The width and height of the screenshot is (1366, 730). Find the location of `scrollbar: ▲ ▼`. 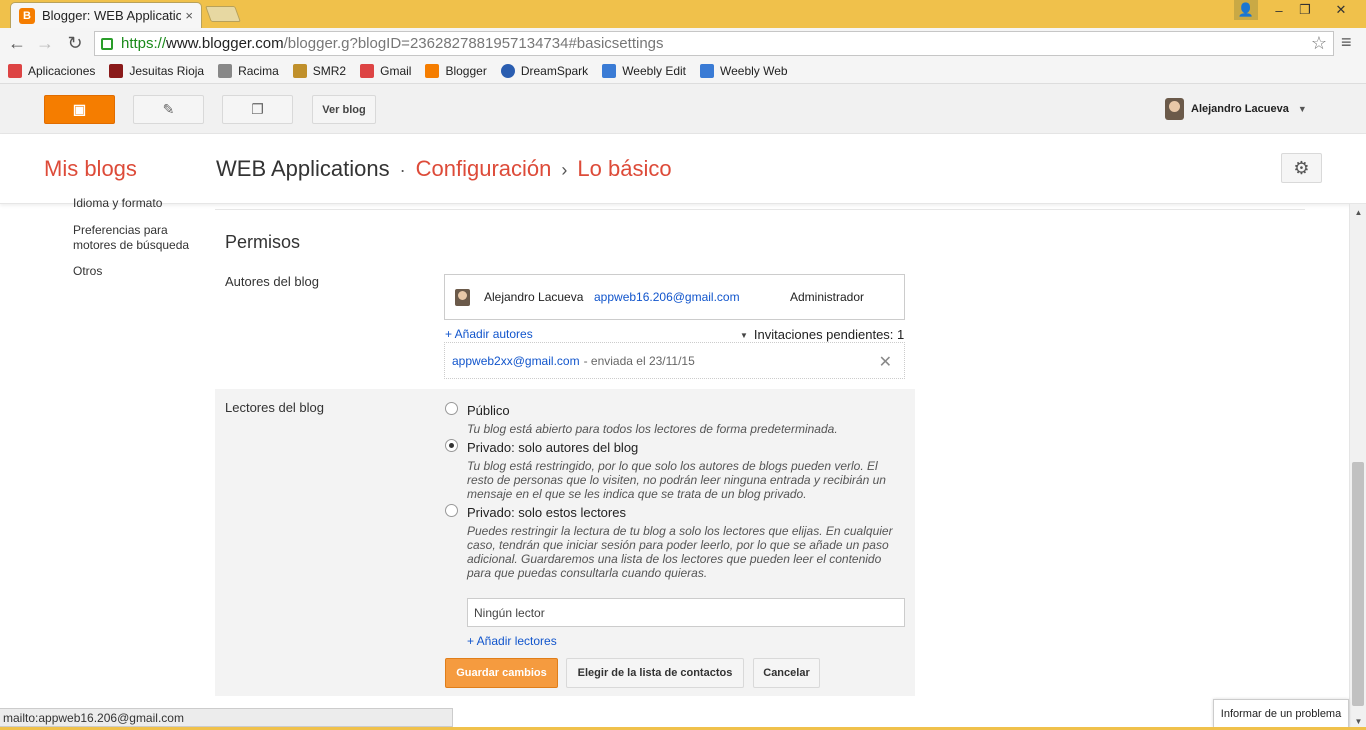

scrollbar: ▲ ▼ is located at coordinates (1357, 467).